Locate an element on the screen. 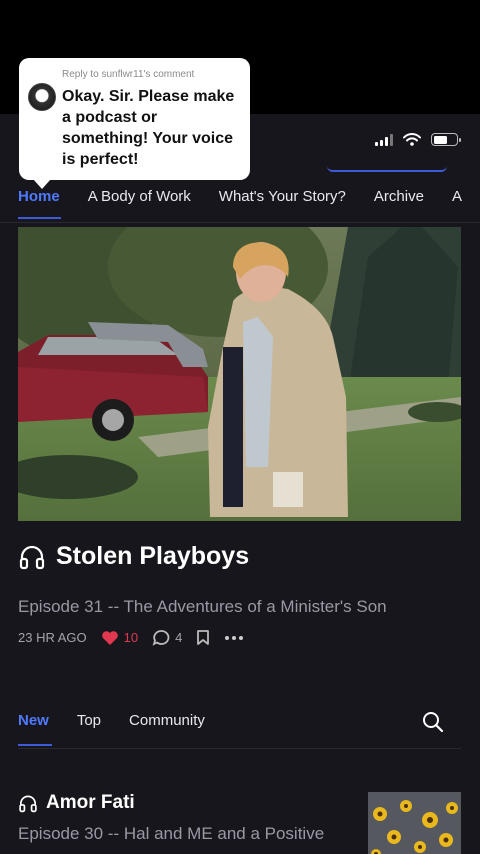  tab-home: Home is located at coordinates (39, 203).